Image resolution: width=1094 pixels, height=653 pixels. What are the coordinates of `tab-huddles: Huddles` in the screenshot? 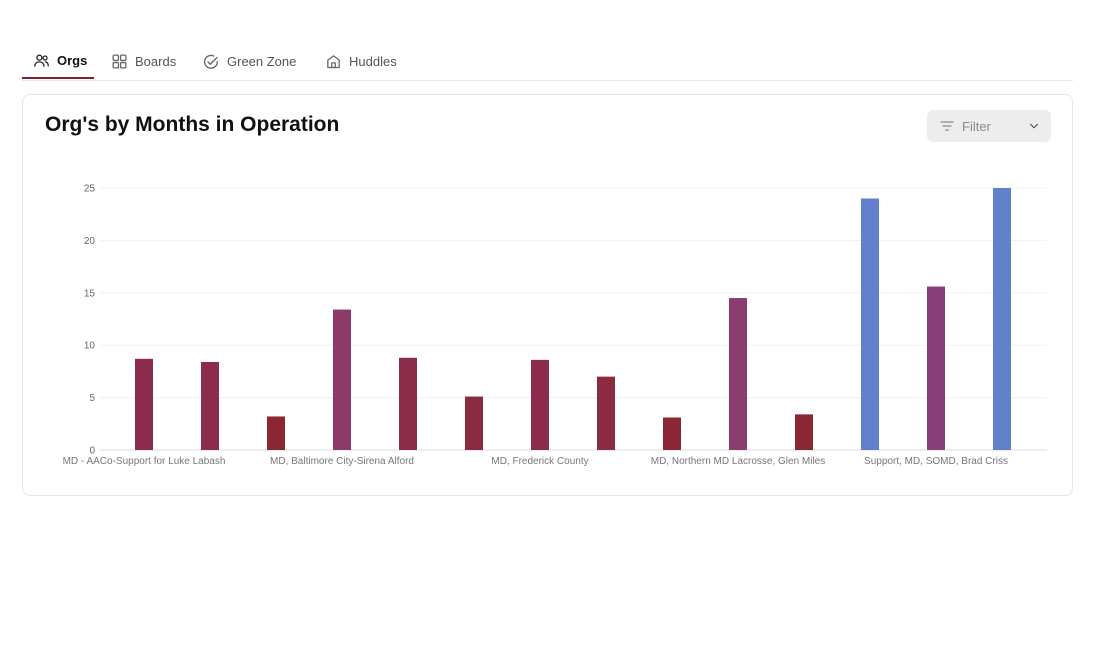 It's located at (360, 61).